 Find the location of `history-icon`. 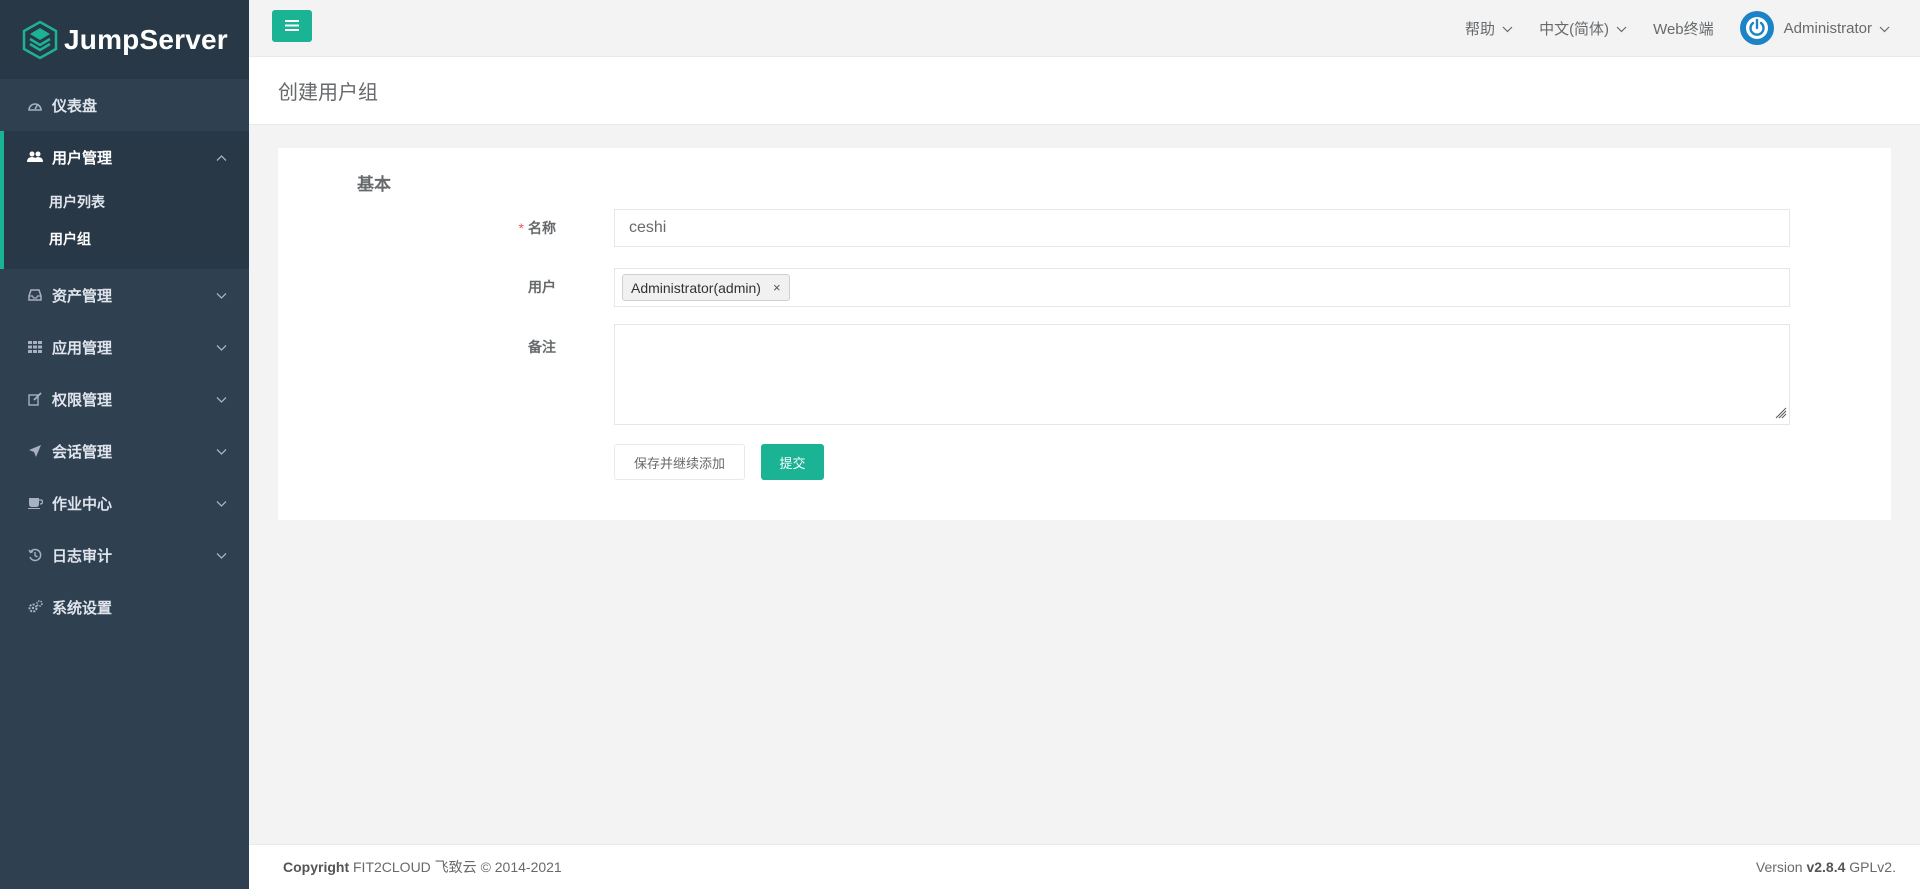

history-icon is located at coordinates (35, 555).